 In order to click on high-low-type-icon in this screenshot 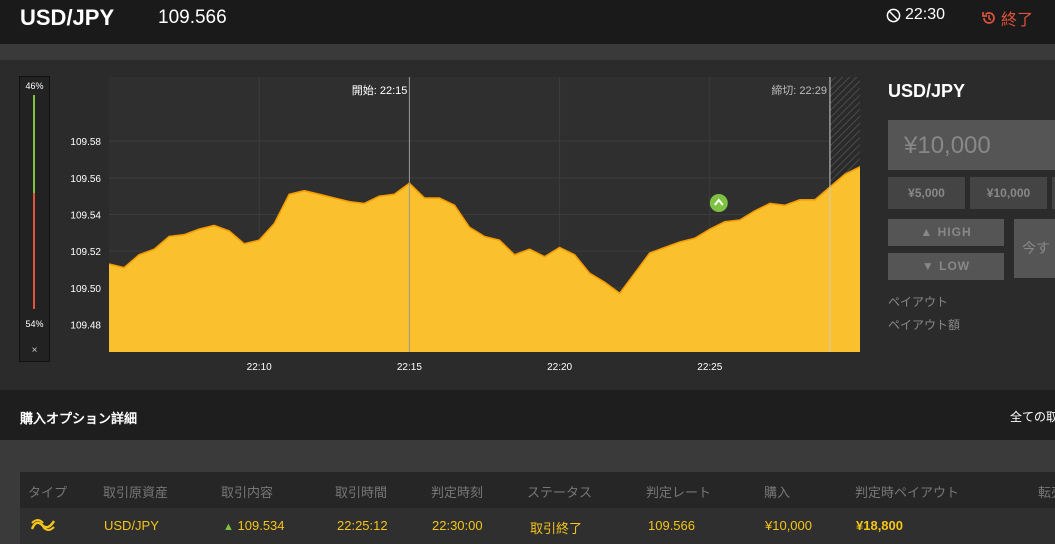, I will do `click(43, 525)`.